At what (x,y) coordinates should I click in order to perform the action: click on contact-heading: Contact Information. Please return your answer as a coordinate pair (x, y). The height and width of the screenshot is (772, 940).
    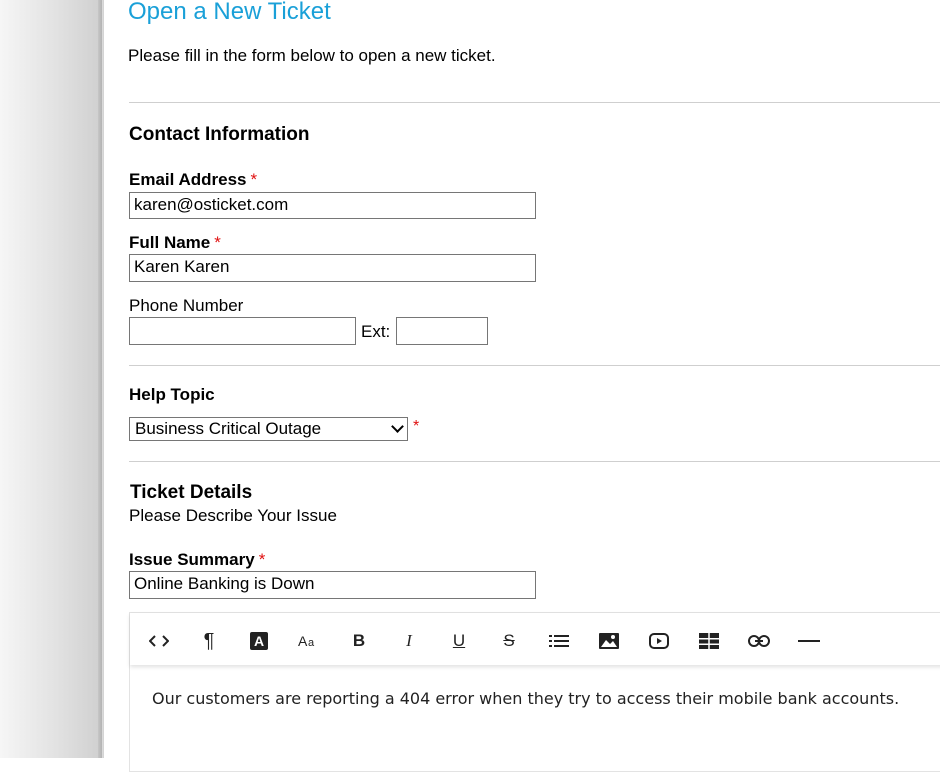
    Looking at the image, I should click on (219, 134).